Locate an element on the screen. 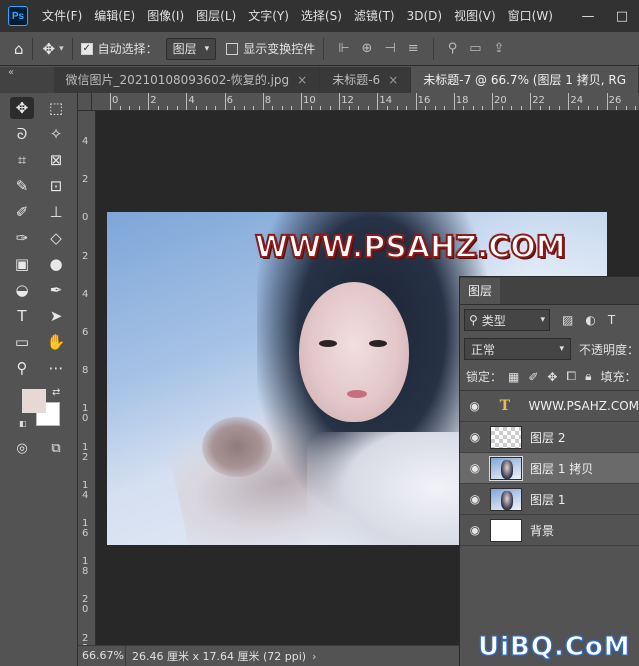  image-hand is located at coordinates (237, 447).